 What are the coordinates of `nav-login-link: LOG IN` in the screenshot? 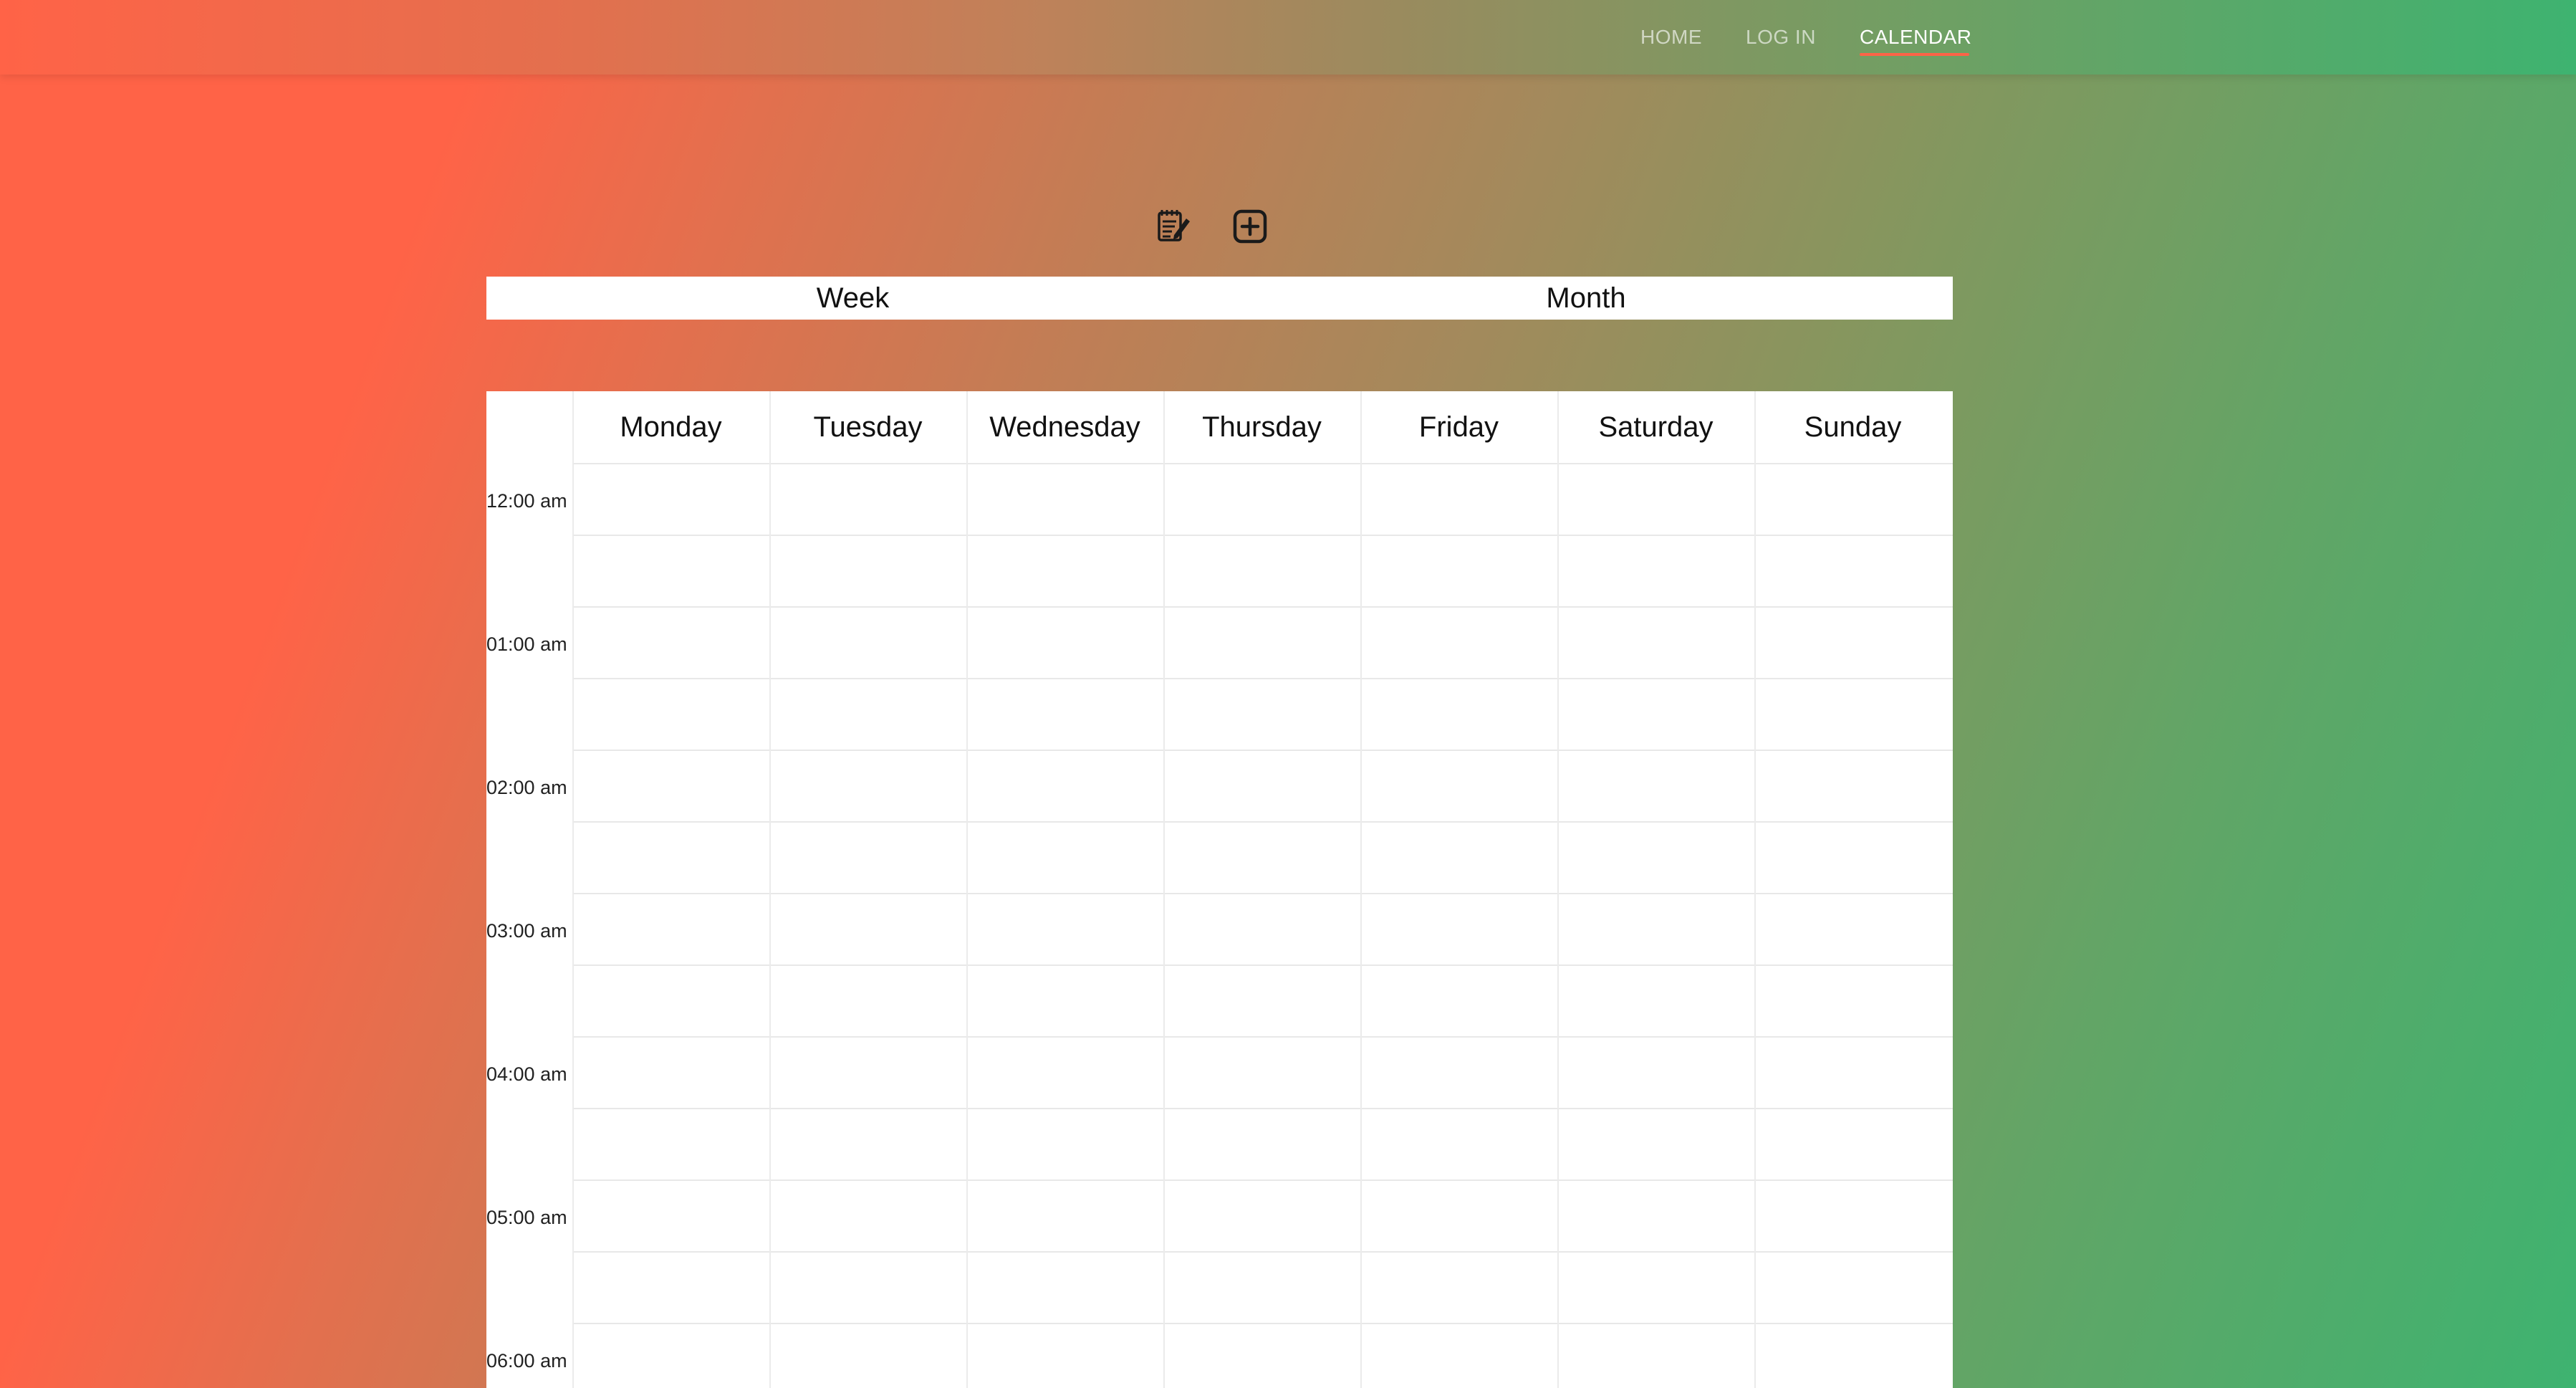 It's located at (1781, 37).